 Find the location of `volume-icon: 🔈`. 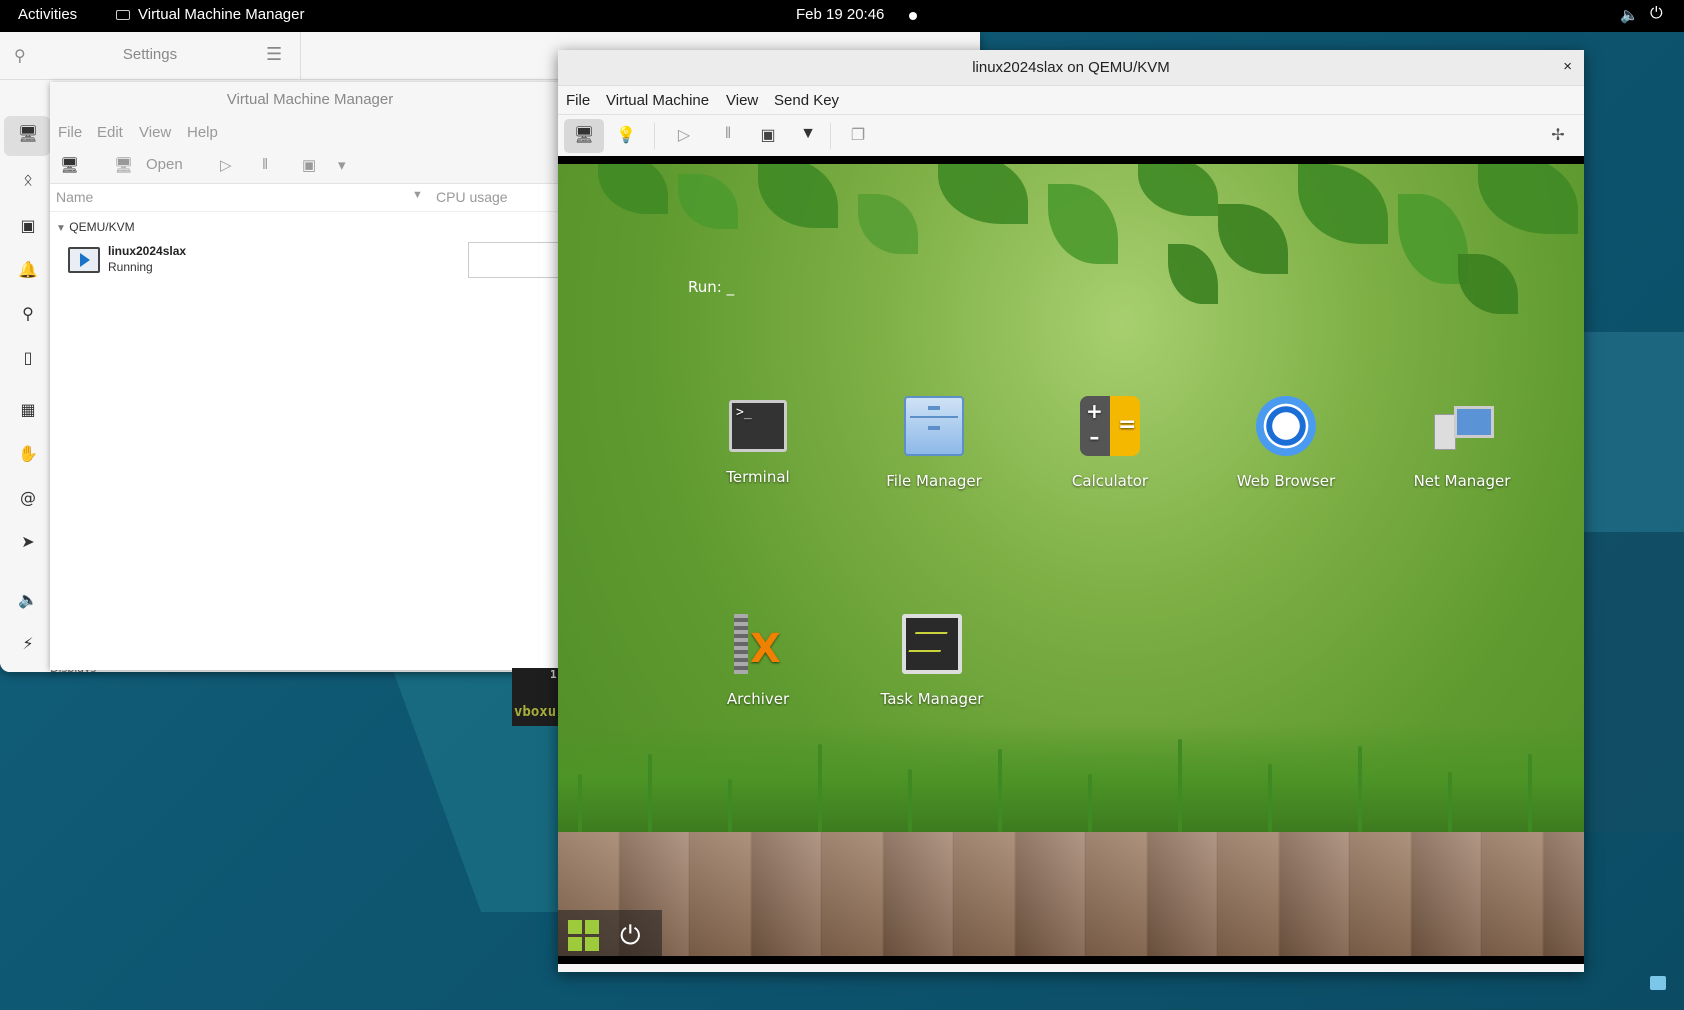

volume-icon: 🔈 is located at coordinates (1629, 15).